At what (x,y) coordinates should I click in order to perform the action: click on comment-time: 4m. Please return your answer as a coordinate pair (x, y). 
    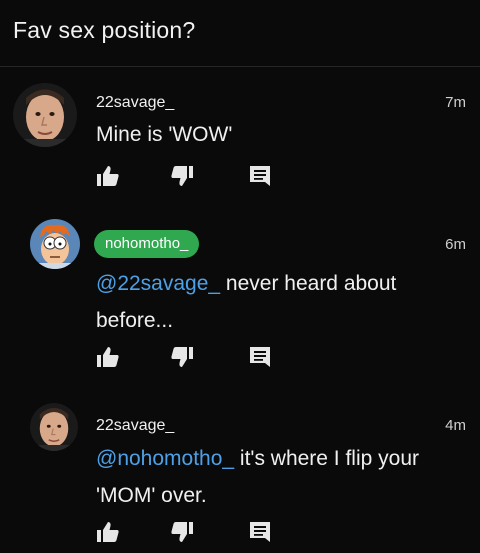
    Looking at the image, I should click on (455, 425).